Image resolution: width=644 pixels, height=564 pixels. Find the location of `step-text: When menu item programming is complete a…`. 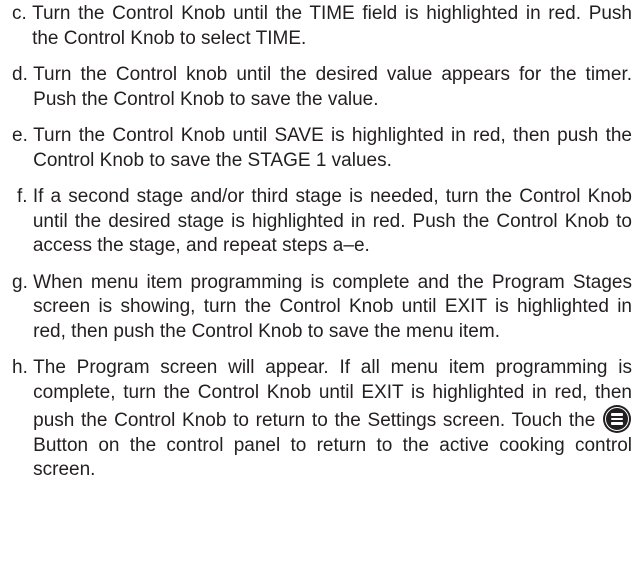

step-text: When menu item programming is complete a… is located at coordinates (332, 306).